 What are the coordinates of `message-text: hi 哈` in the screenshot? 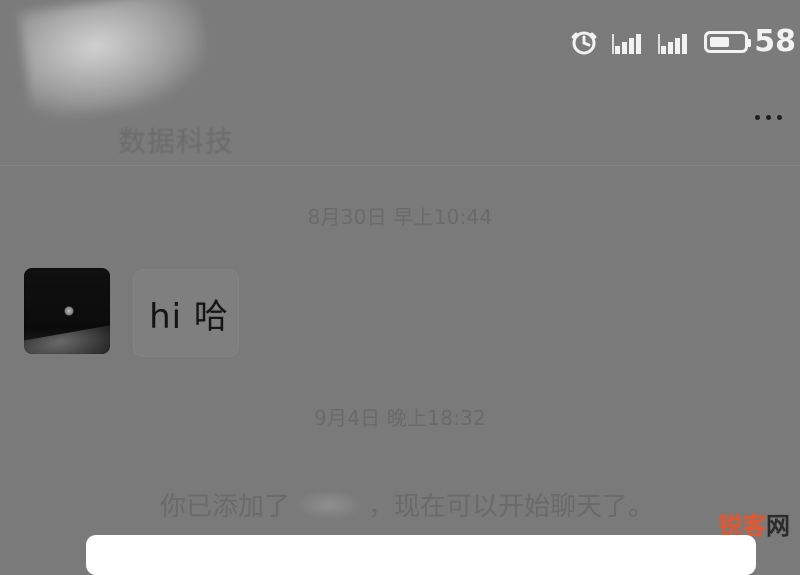 It's located at (189, 316).